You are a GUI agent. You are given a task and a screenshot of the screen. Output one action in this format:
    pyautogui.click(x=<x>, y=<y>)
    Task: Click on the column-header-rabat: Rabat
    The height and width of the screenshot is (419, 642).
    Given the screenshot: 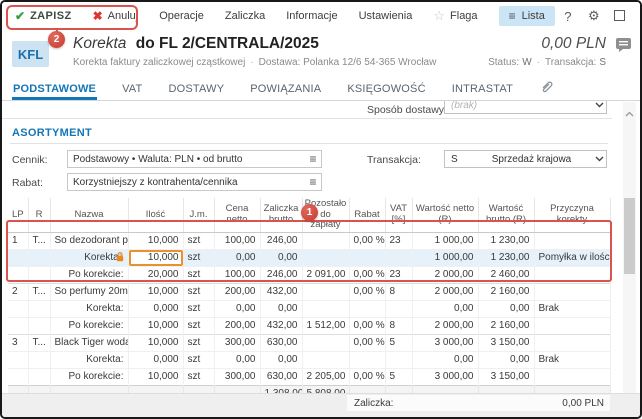 What is the action you would take?
    pyautogui.click(x=367, y=215)
    